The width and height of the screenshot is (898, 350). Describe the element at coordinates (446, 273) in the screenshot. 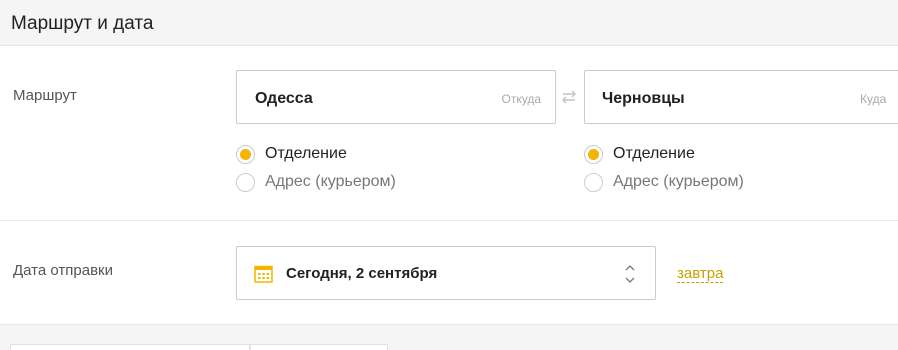

I see `date-select: Сегодня, 2 сентября` at that location.